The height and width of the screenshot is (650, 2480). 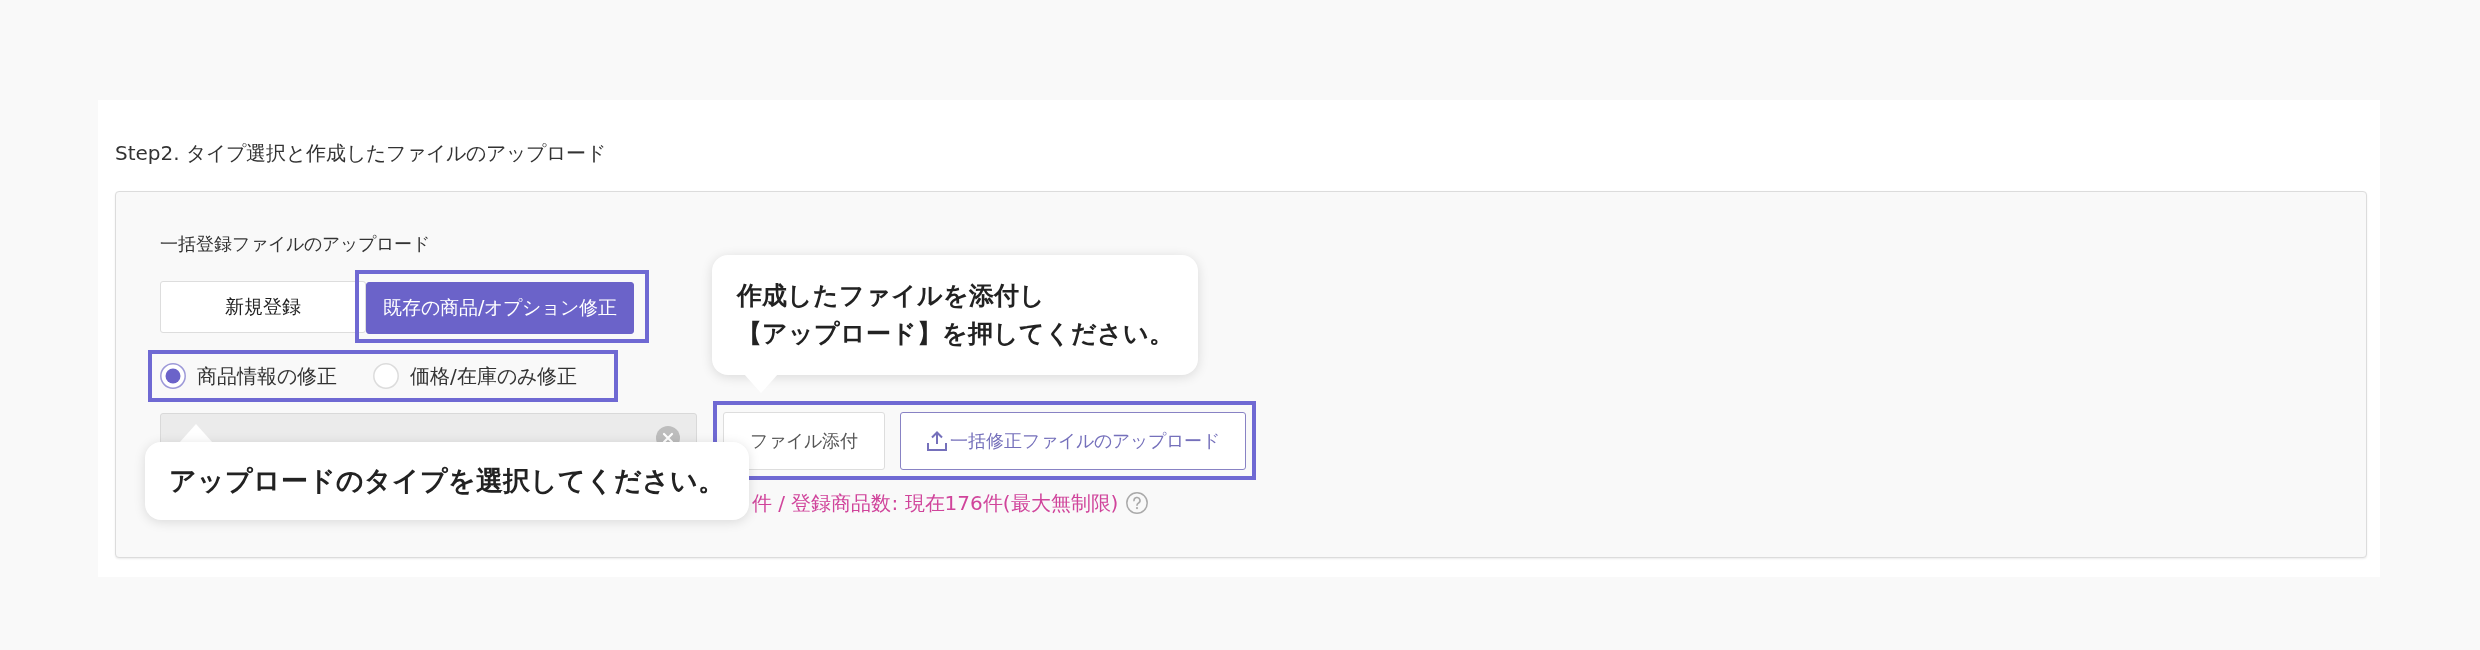 What do you see at coordinates (295, 244) in the screenshot?
I see `field-label: 一括登録ファイルのアップロード` at bounding box center [295, 244].